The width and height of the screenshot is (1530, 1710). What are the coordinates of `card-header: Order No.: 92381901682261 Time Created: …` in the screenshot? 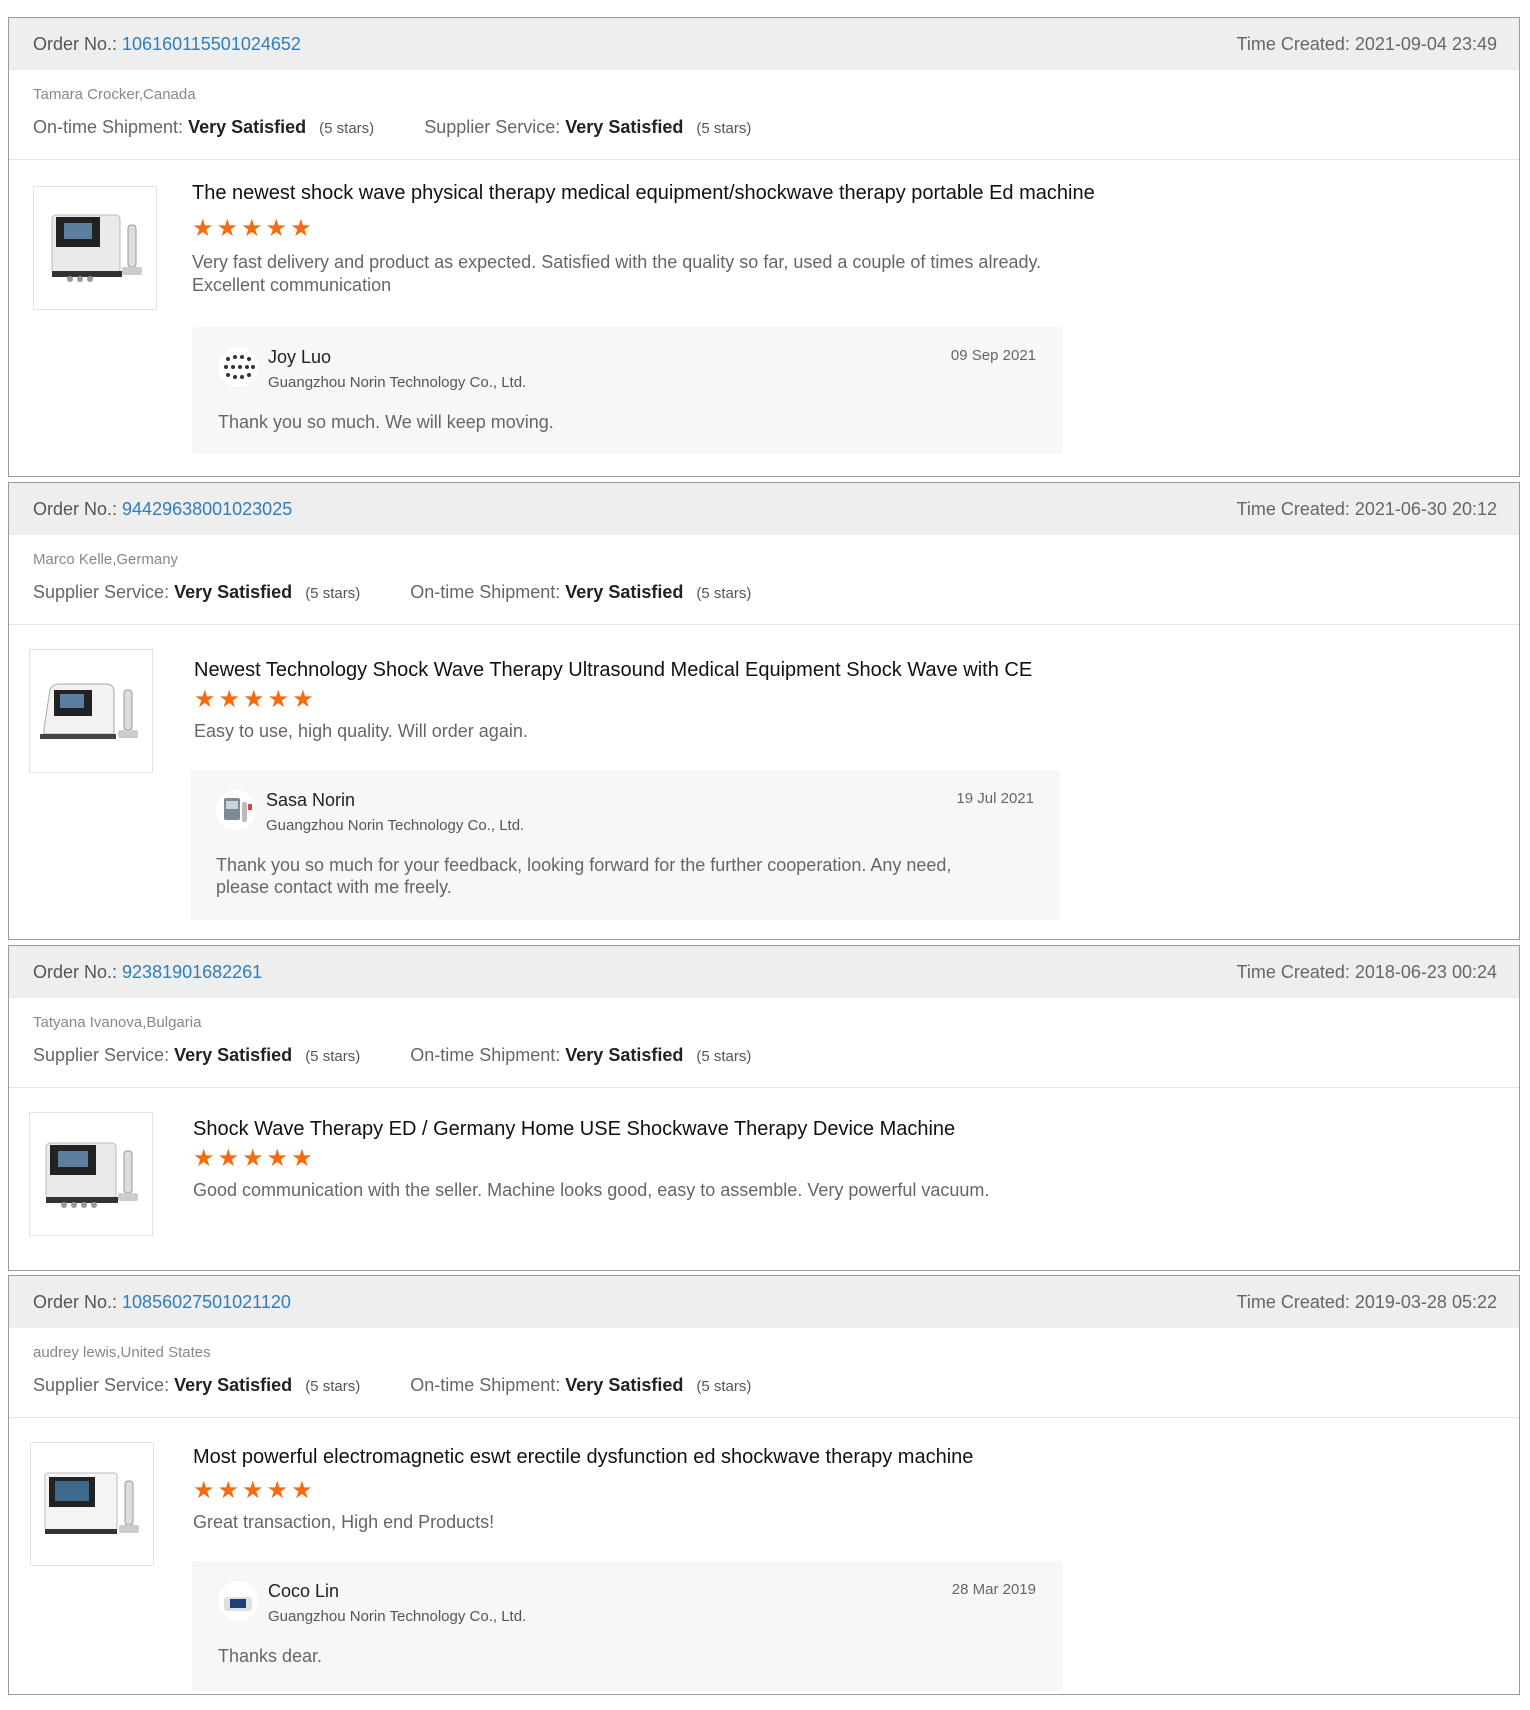 It's located at (764, 972).